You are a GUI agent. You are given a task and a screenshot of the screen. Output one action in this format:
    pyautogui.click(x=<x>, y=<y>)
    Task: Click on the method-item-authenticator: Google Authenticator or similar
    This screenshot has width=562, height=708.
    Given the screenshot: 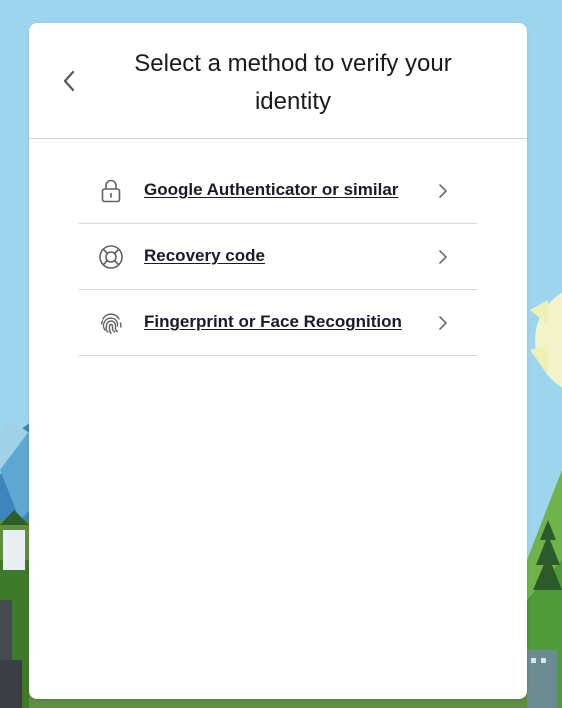 What is the action you would take?
    pyautogui.click(x=278, y=191)
    